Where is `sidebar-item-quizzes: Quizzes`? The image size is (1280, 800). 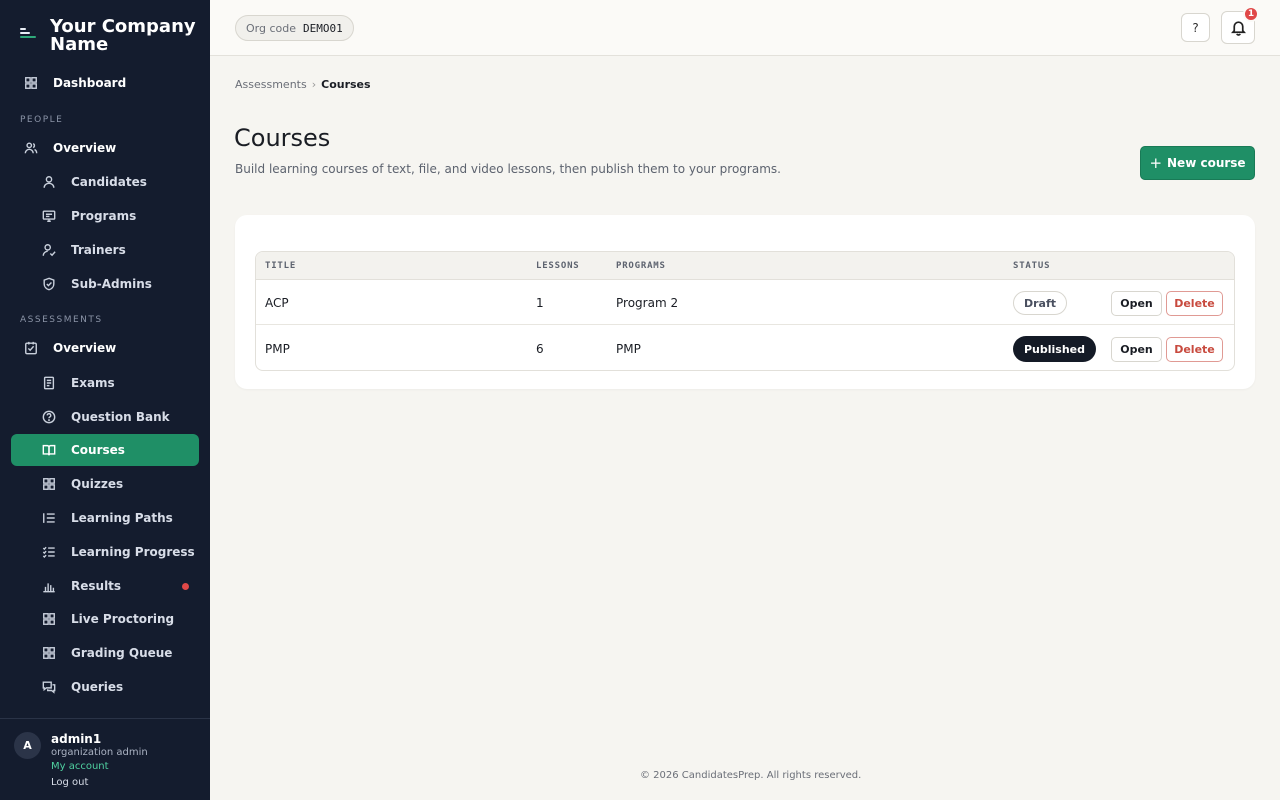
sidebar-item-quizzes: Quizzes is located at coordinates (105, 484).